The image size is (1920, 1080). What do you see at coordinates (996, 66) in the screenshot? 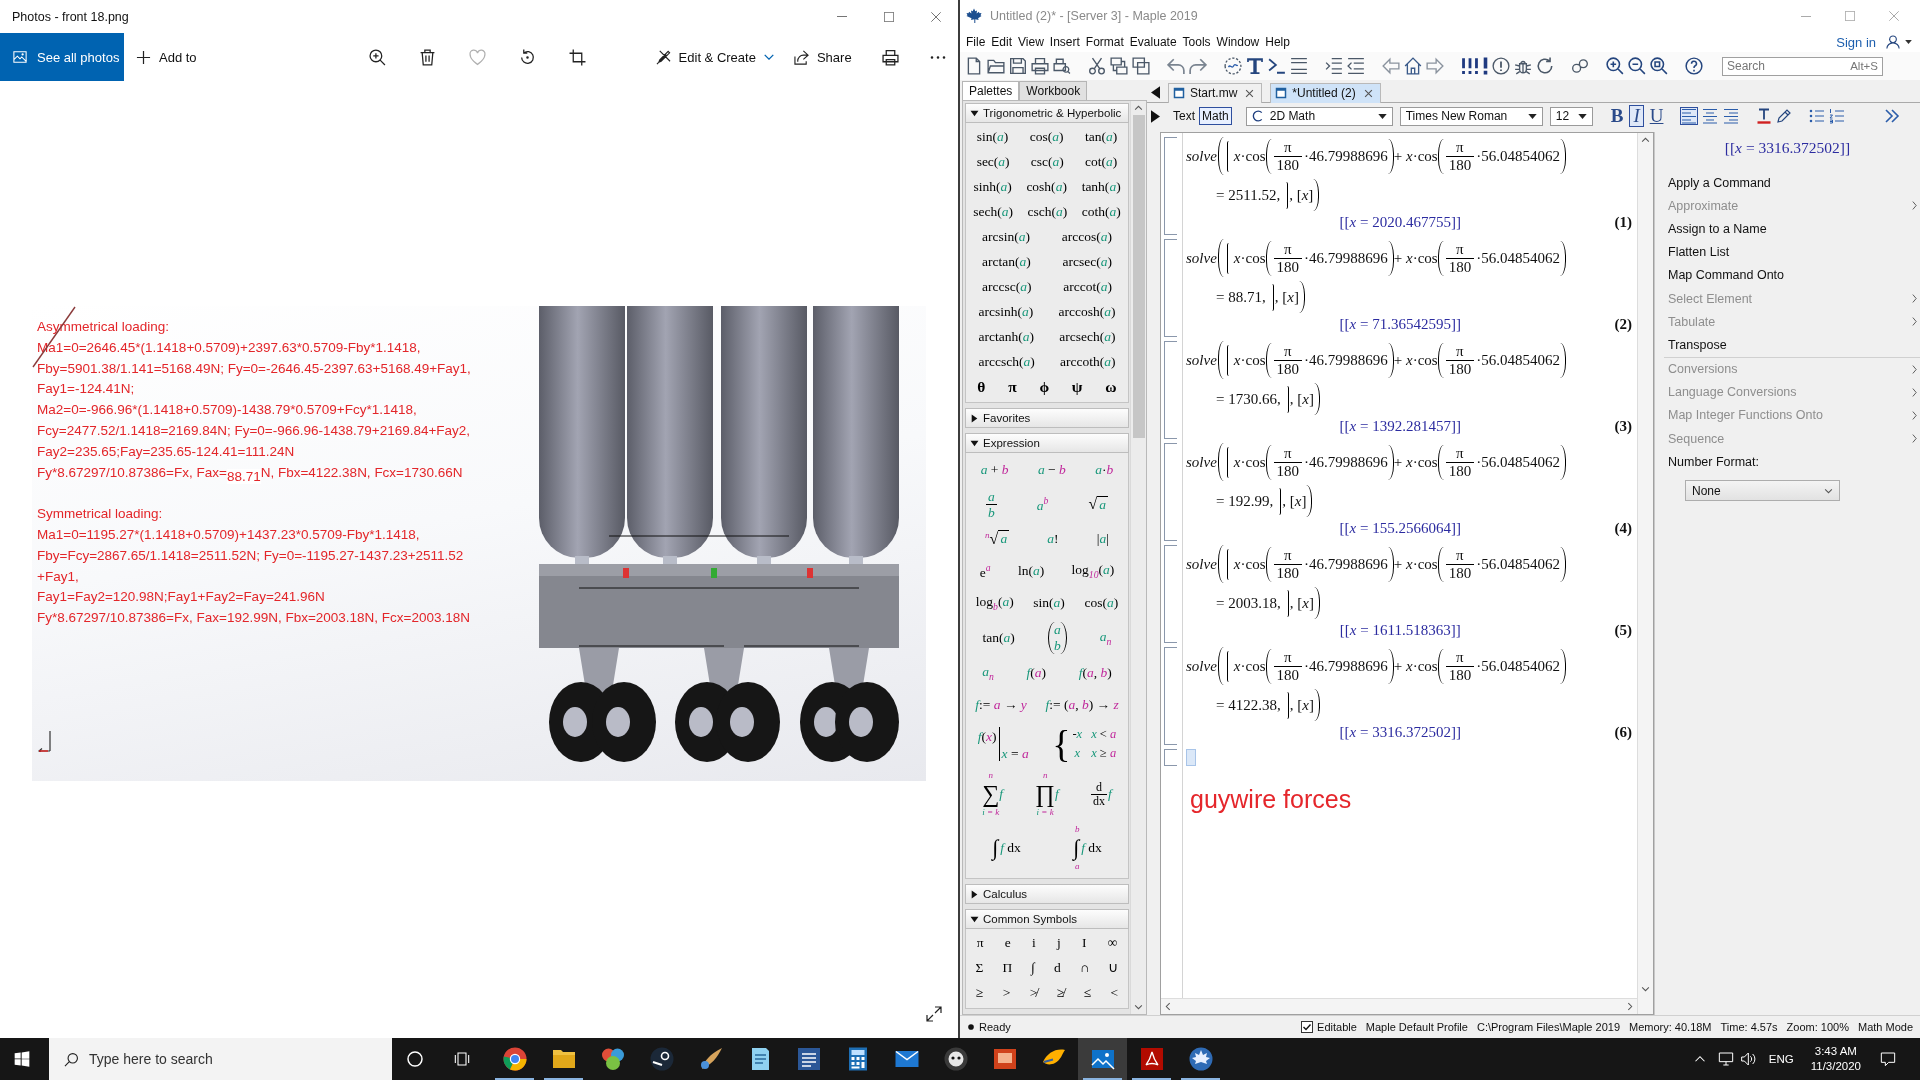
I see `open-folder-icon` at bounding box center [996, 66].